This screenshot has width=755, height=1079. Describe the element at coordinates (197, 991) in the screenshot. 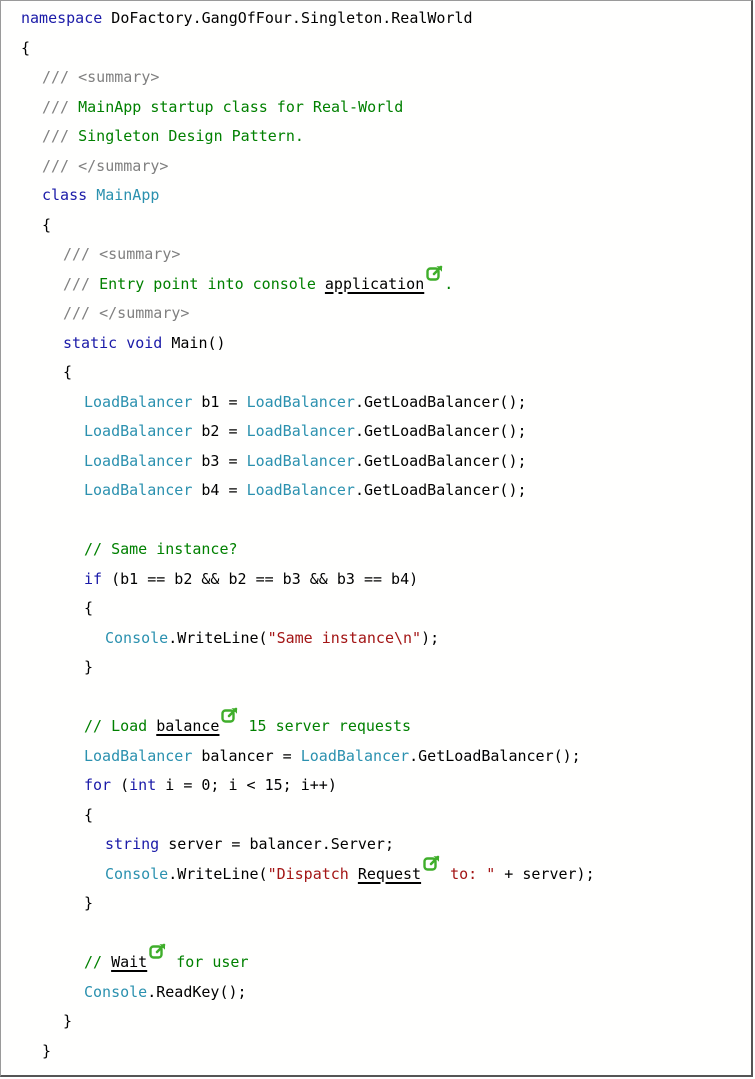

I see `code-token: .ReadKey();` at that location.